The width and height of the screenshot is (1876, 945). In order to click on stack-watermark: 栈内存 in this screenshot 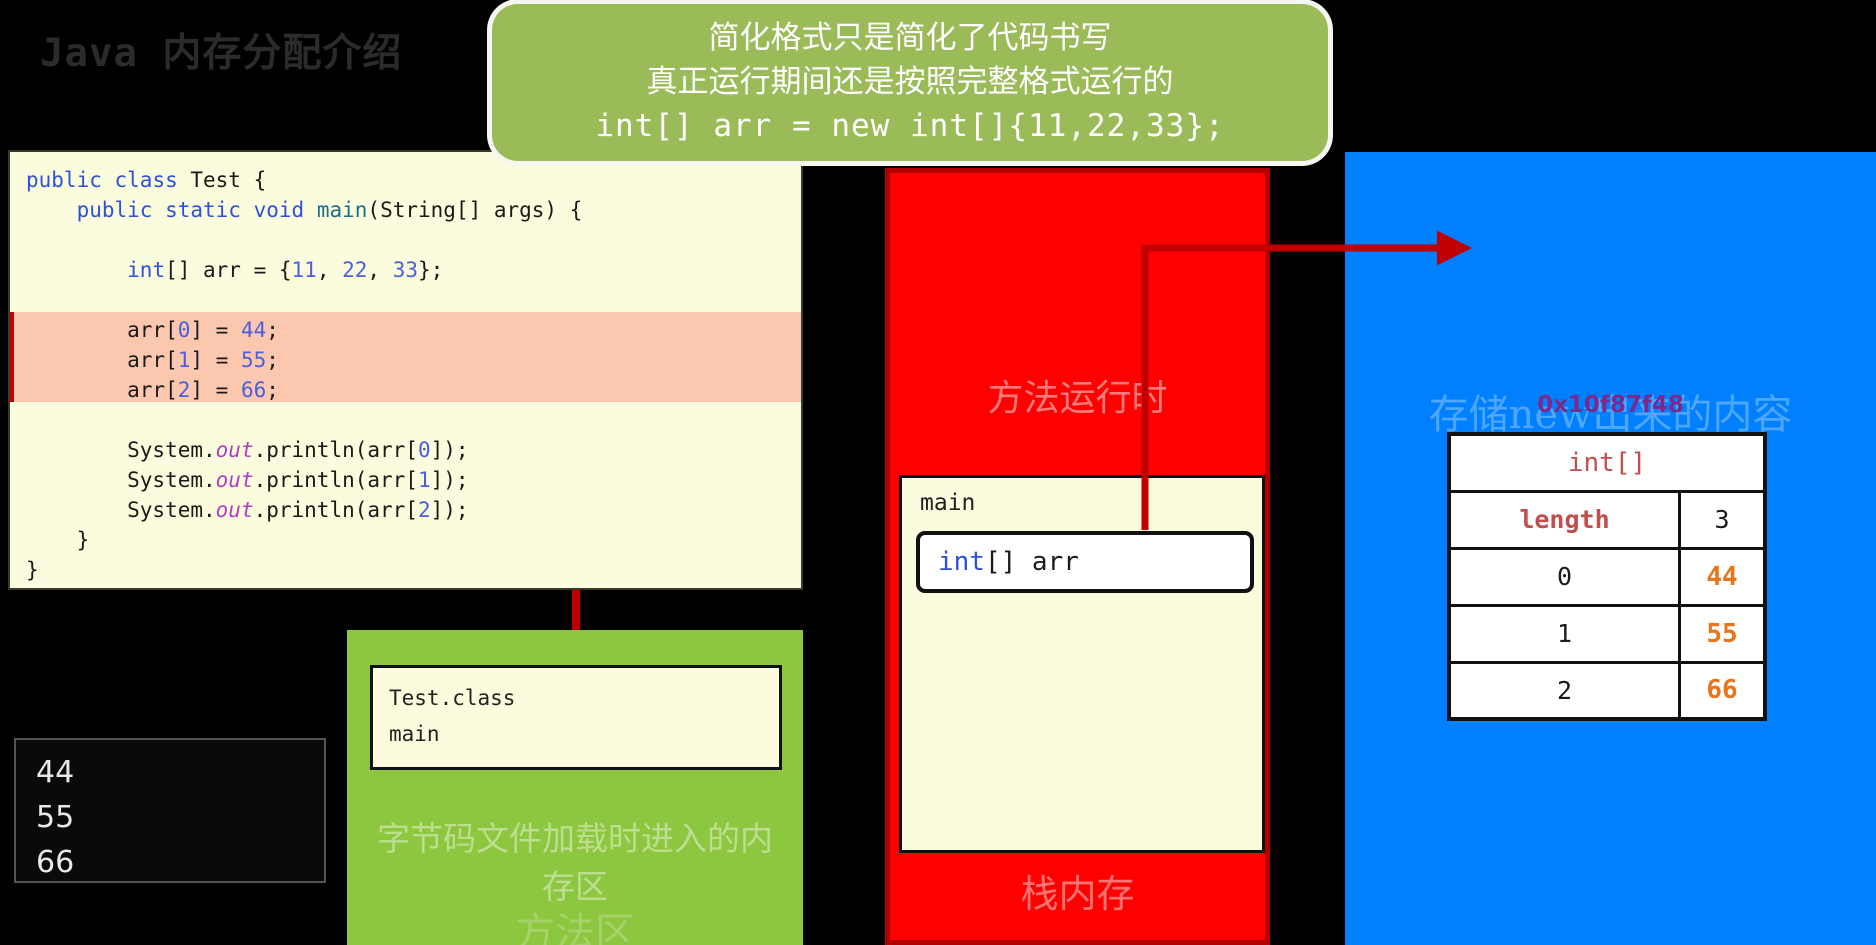, I will do `click(1077, 894)`.